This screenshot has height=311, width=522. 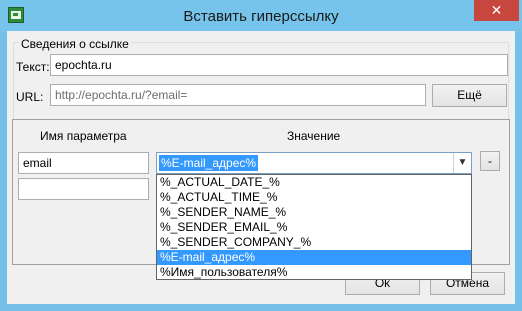 What do you see at coordinates (490, 161) in the screenshot?
I see `remove-param-button: -` at bounding box center [490, 161].